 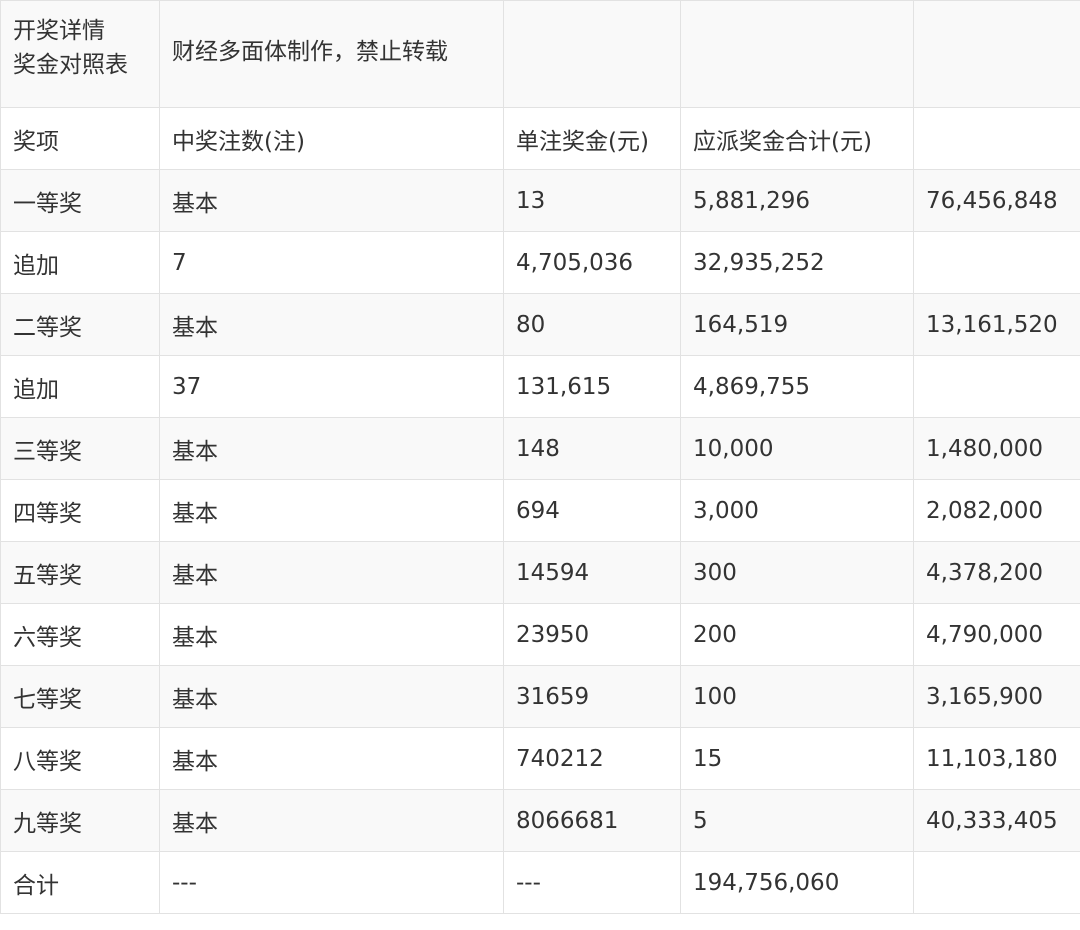 What do you see at coordinates (797, 386) in the screenshot?
I see `total-payout-cell: 4,869,755` at bounding box center [797, 386].